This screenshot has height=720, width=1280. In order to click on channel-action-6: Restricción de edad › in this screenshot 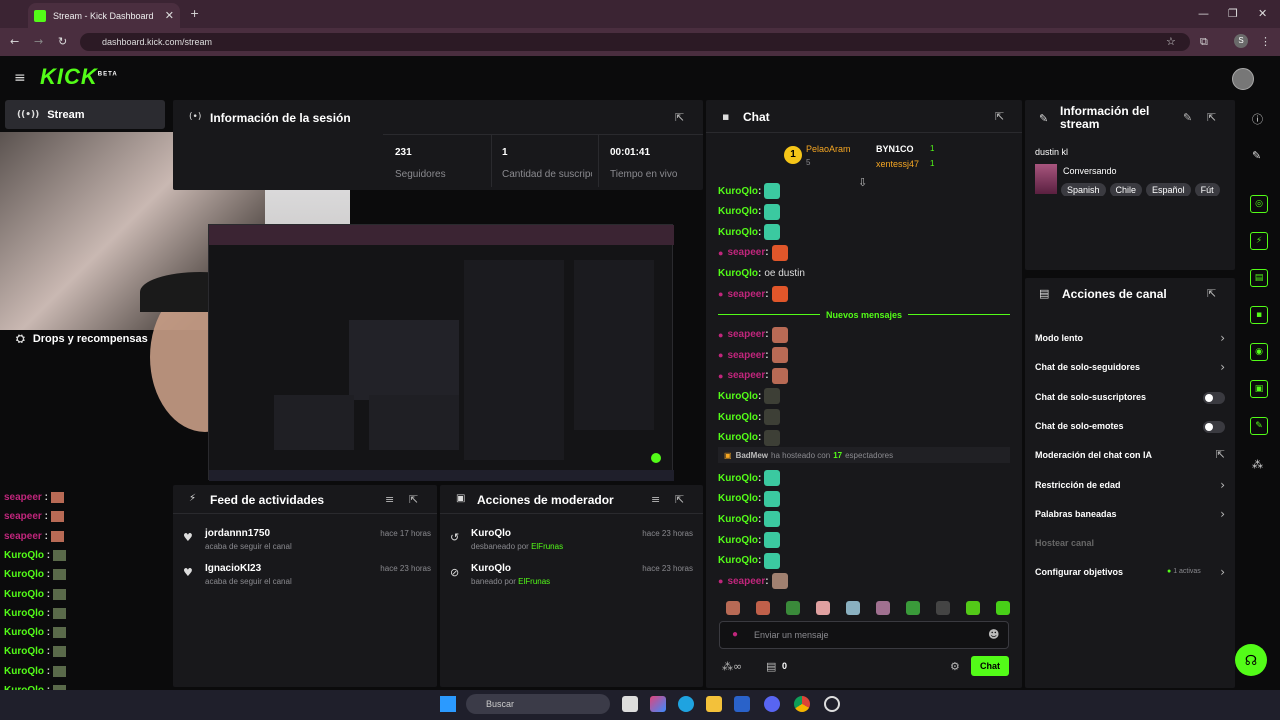, I will do `click(1130, 486)`.